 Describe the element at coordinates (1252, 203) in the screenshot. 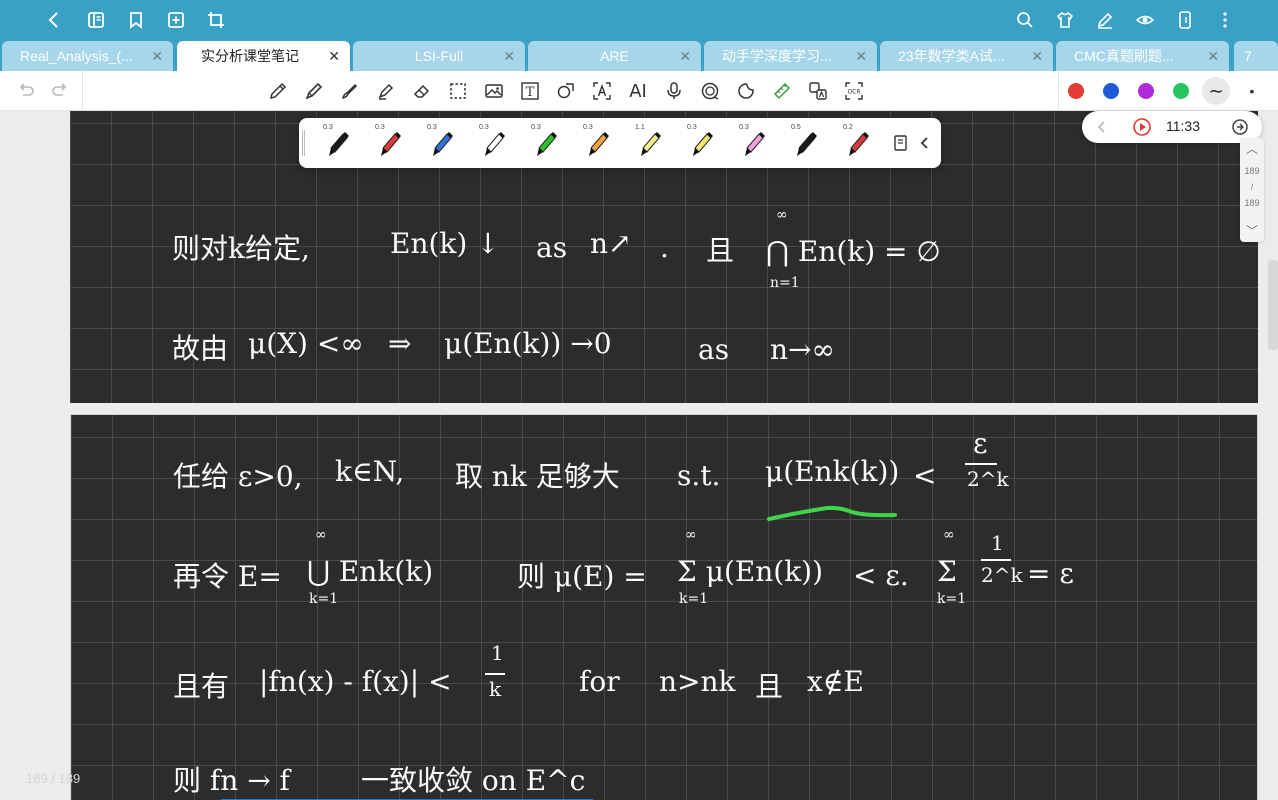

I see `total-pages: 189` at that location.